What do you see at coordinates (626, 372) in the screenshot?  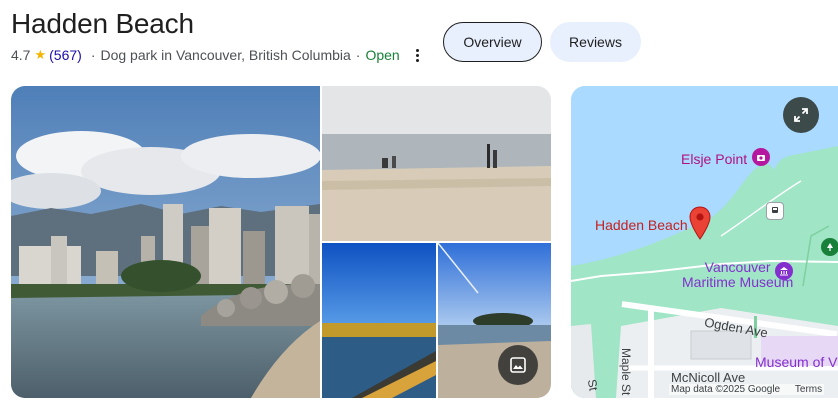 I see `map-label-maple-st: Maple St` at bounding box center [626, 372].